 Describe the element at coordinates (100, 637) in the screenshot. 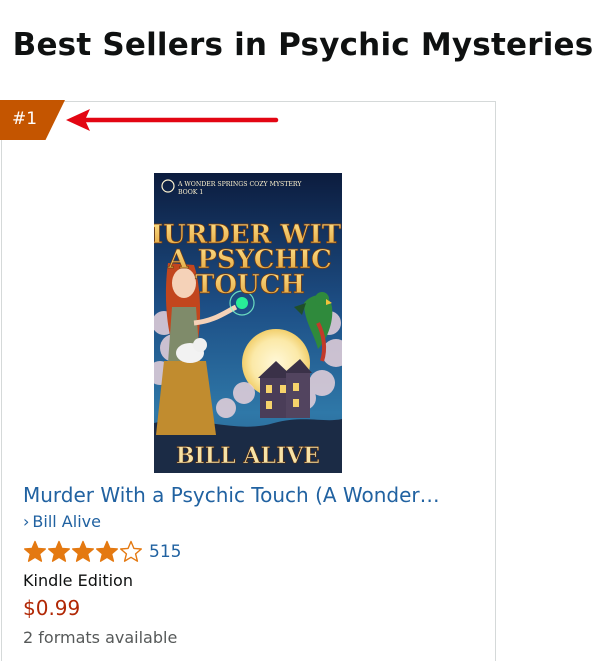

I see `formats-available-link: 2 formats available` at that location.